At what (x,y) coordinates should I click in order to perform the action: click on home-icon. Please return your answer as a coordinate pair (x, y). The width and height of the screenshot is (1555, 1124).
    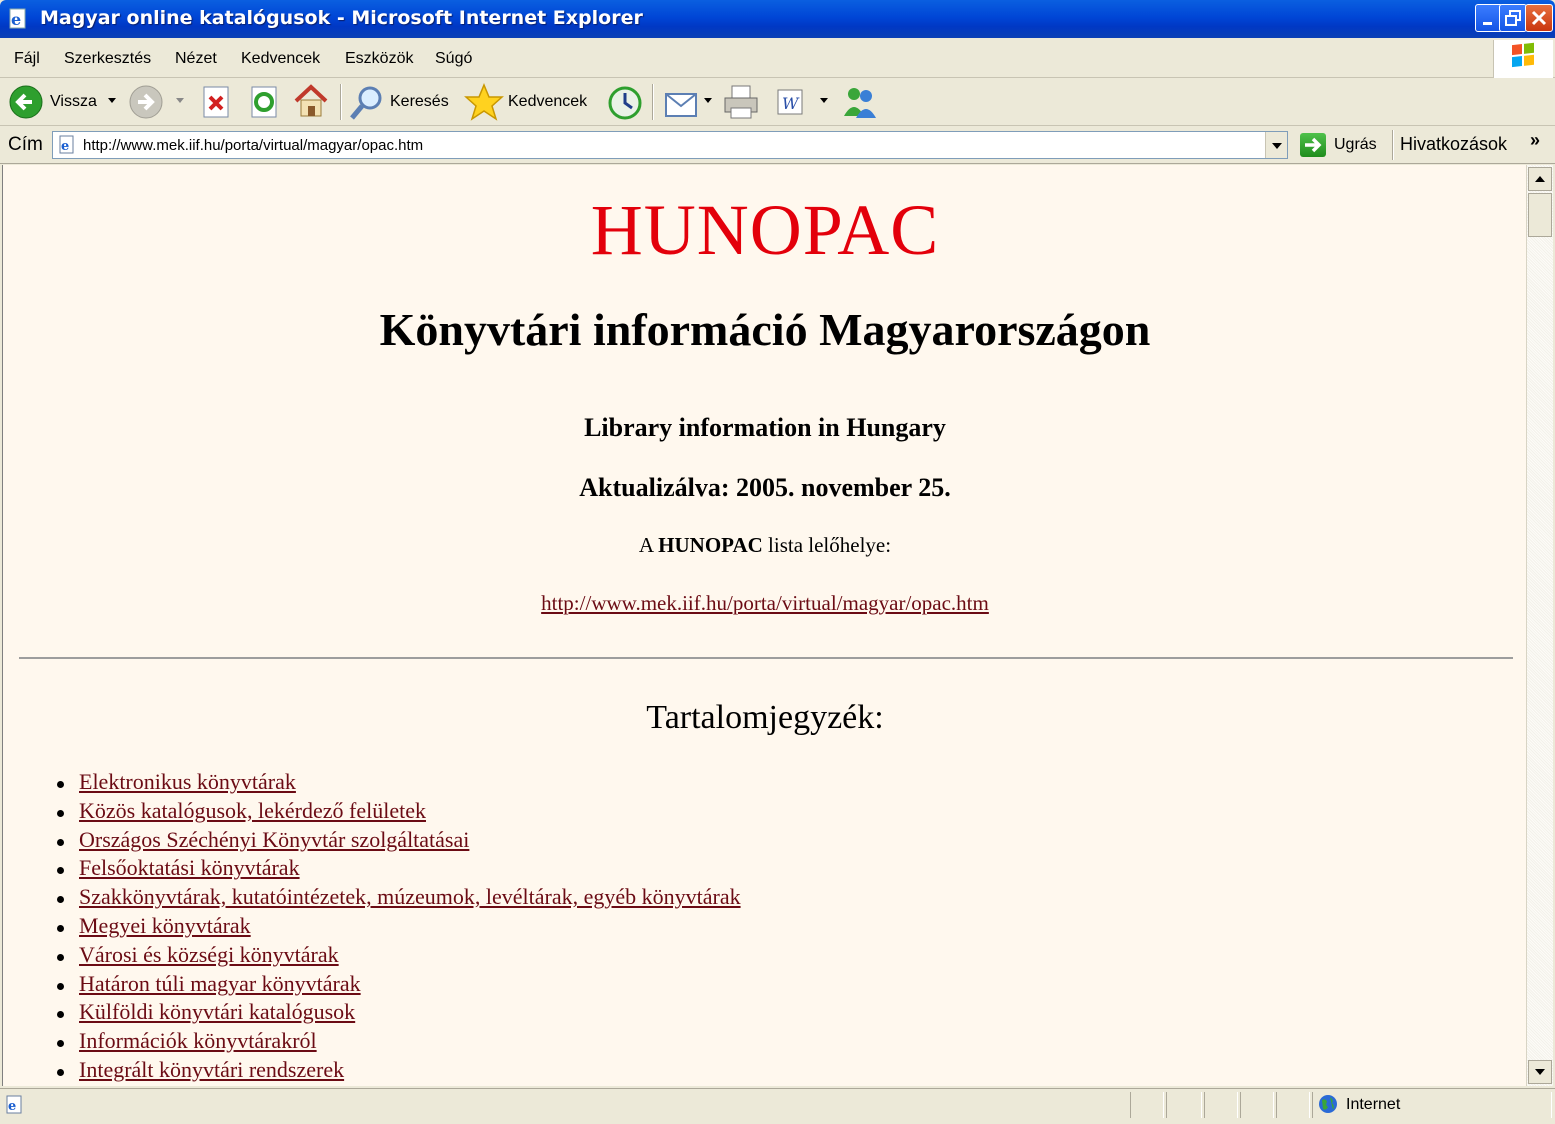
    Looking at the image, I should click on (311, 100).